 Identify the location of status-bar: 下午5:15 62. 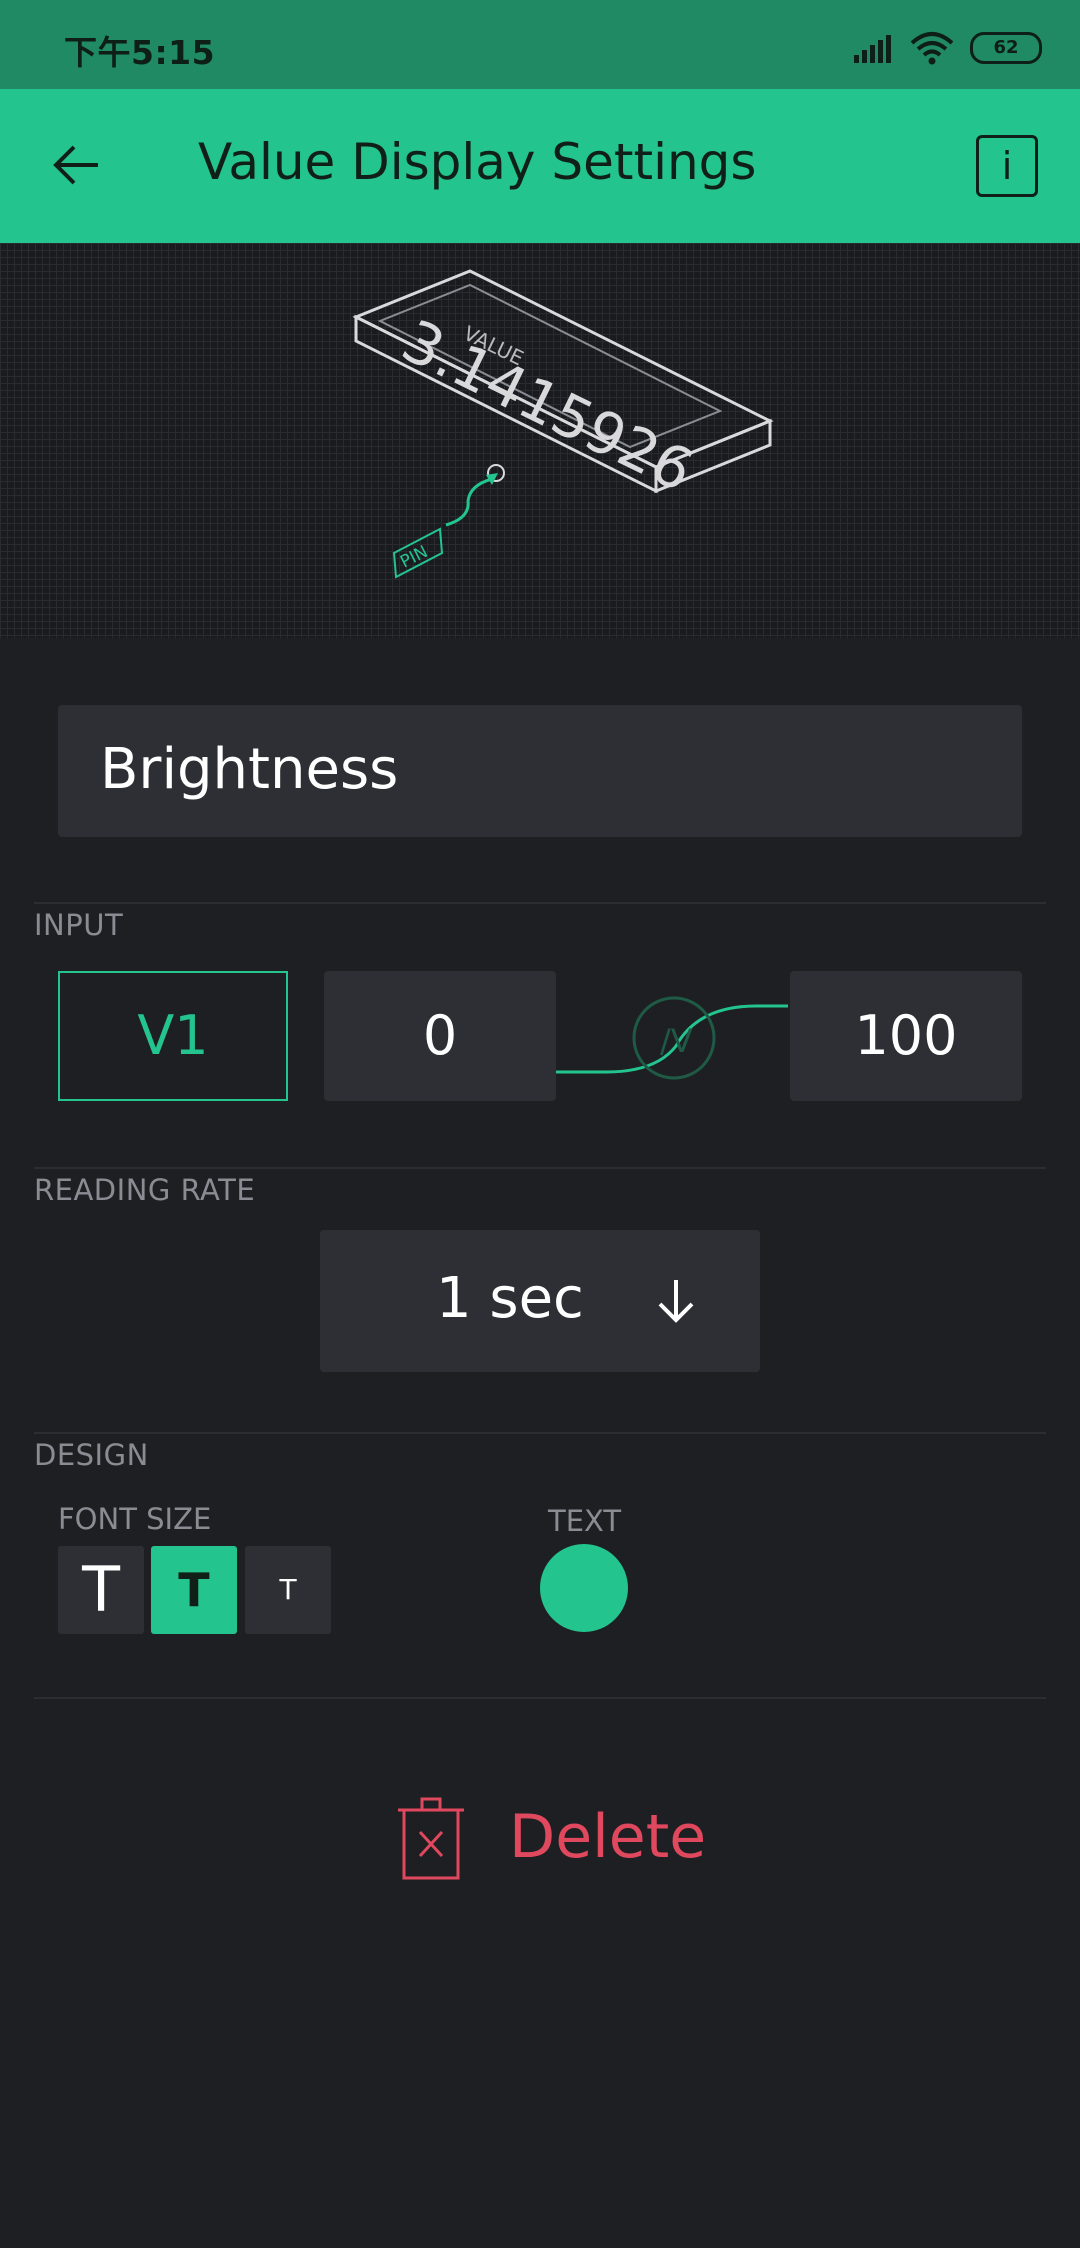
(540, 44).